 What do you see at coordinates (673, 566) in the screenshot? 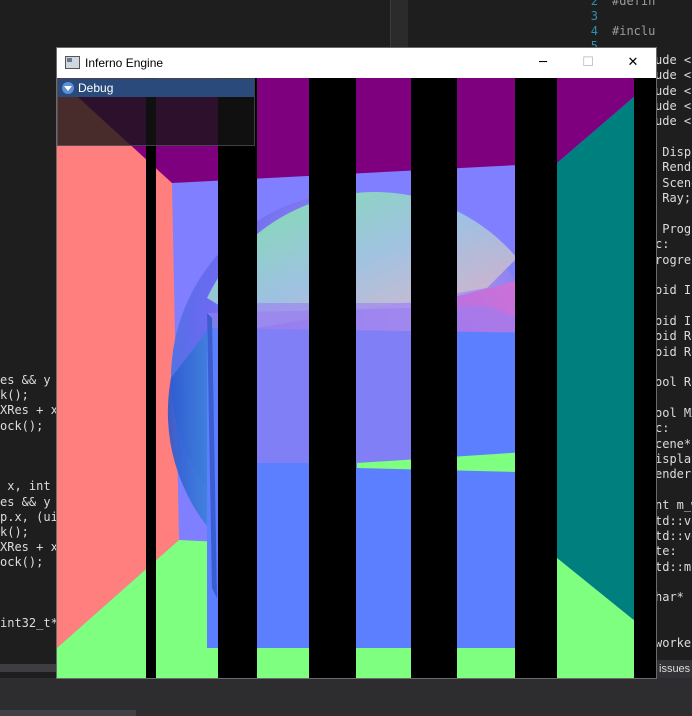
I see `code-line: td::mu` at bounding box center [673, 566].